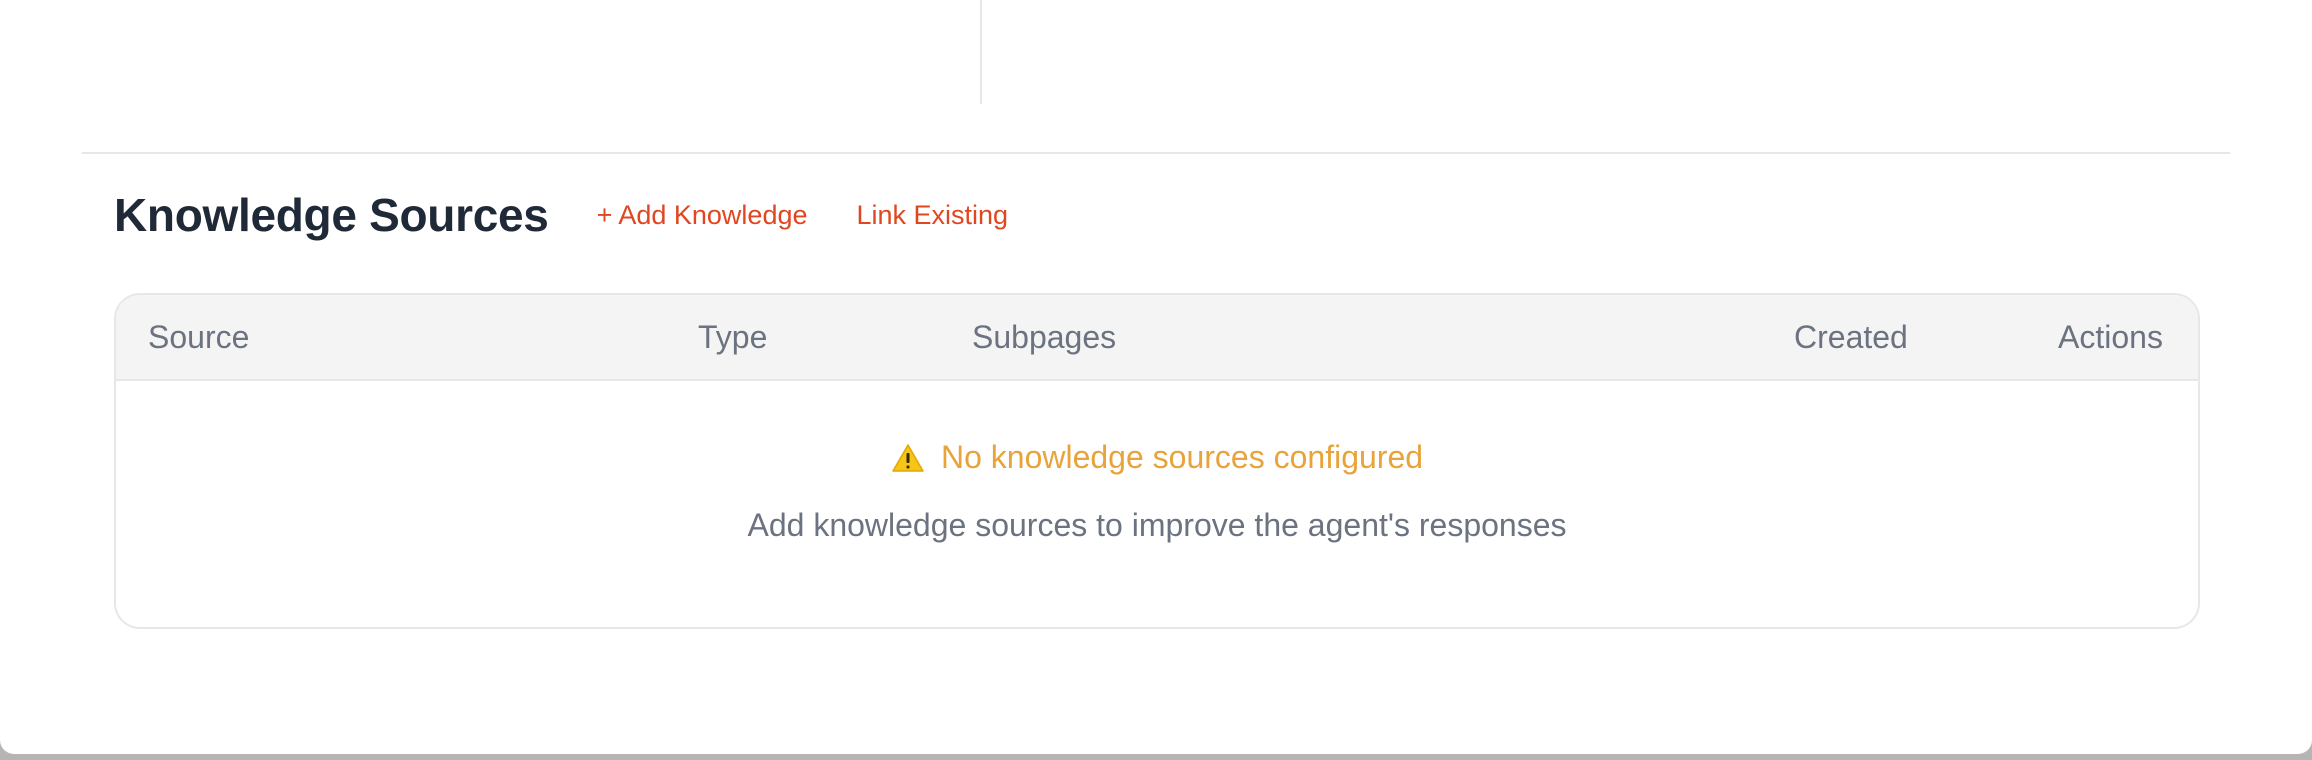 The height and width of the screenshot is (760, 2312). Describe the element at coordinates (199, 337) in the screenshot. I see `column-header-source: Source` at that location.